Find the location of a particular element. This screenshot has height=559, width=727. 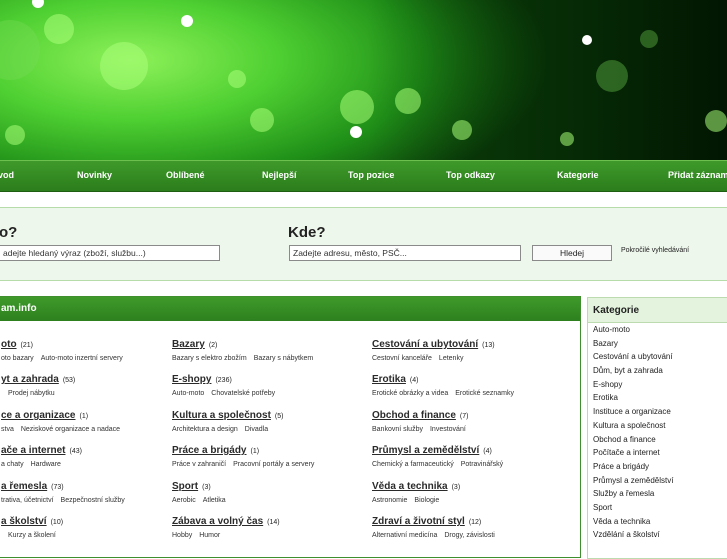

subcategory-link: Chemický a farmaceutický is located at coordinates (413, 464).